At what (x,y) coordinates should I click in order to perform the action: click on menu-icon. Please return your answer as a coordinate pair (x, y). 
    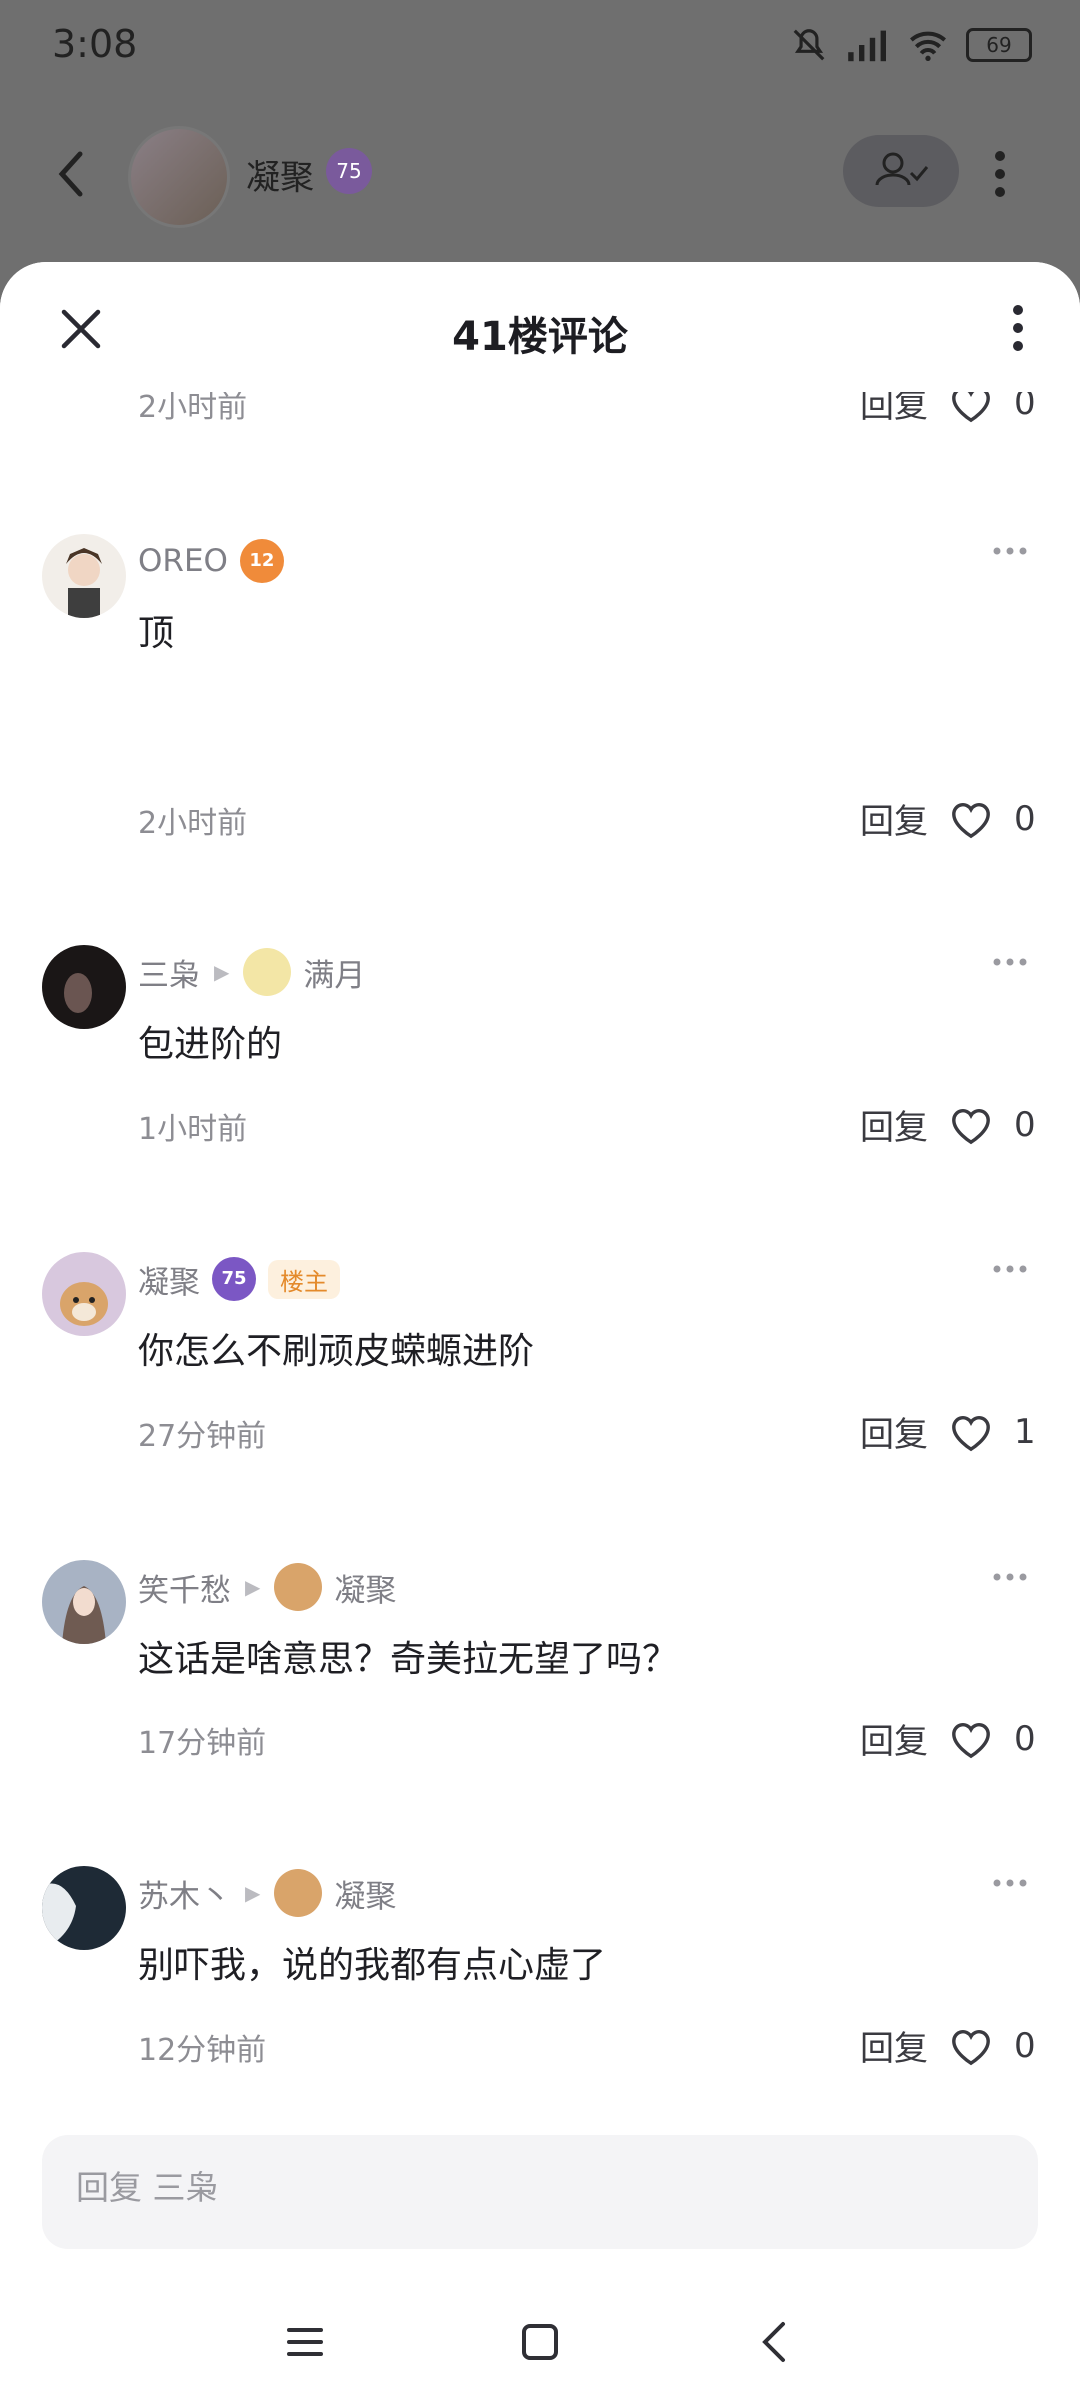
    Looking at the image, I should click on (305, 2342).